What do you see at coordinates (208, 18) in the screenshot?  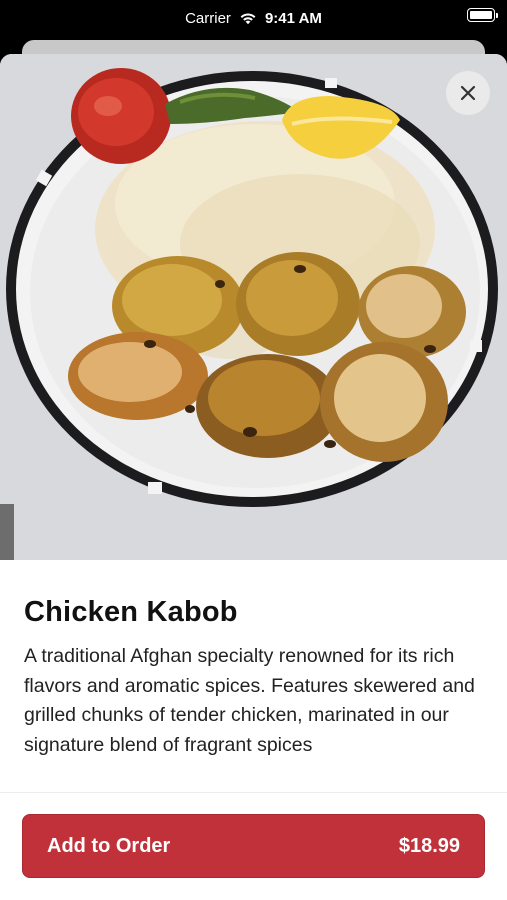 I see `carrier-label: Carrier` at bounding box center [208, 18].